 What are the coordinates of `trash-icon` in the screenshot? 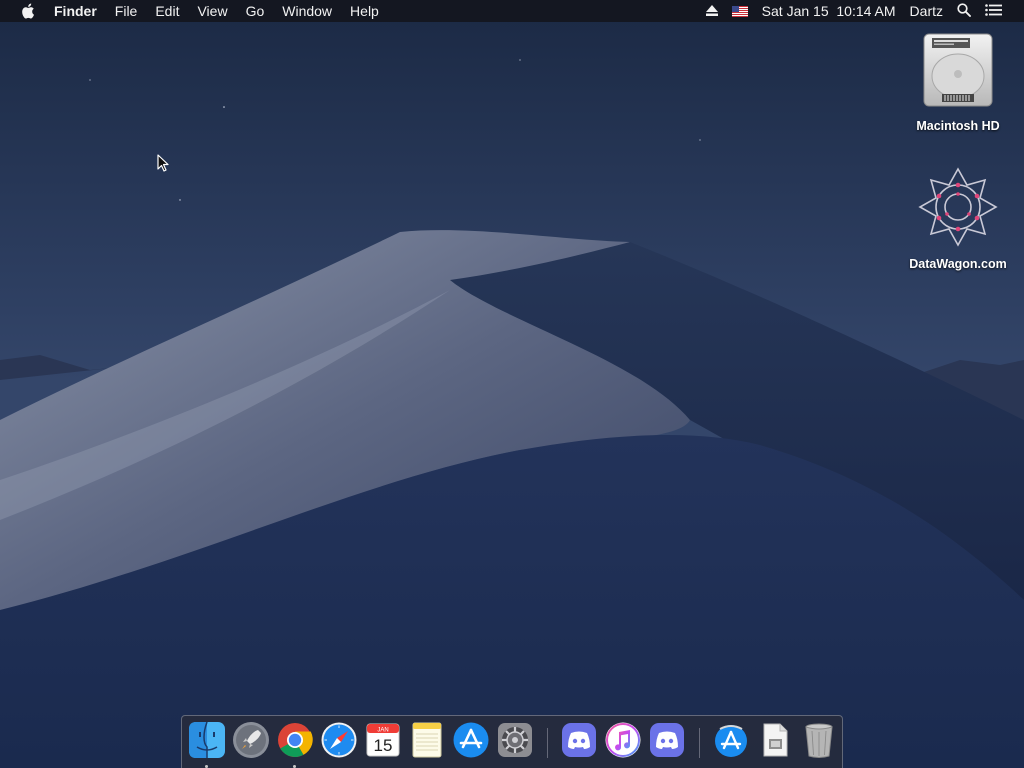 It's located at (819, 740).